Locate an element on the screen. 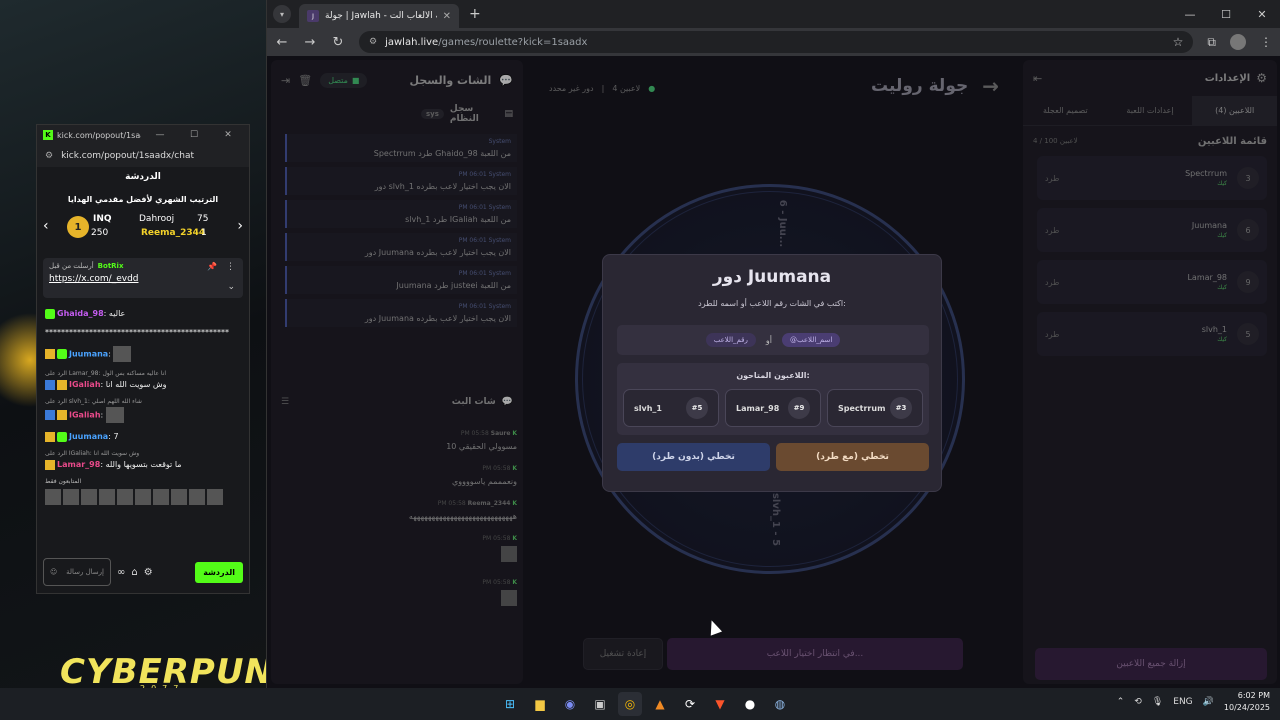 Image resolution: width=1280 pixels, height=720 pixels. file-explorer-icon: ▆ is located at coordinates (540, 704).